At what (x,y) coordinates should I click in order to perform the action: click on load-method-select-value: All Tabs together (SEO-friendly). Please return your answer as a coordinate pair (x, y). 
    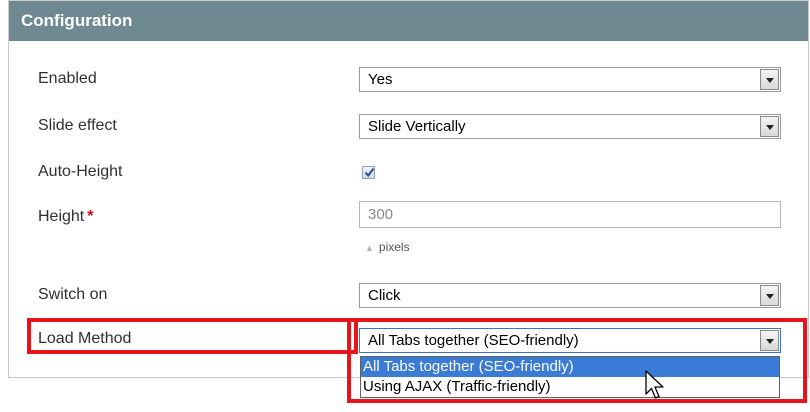
    Looking at the image, I should click on (473, 340).